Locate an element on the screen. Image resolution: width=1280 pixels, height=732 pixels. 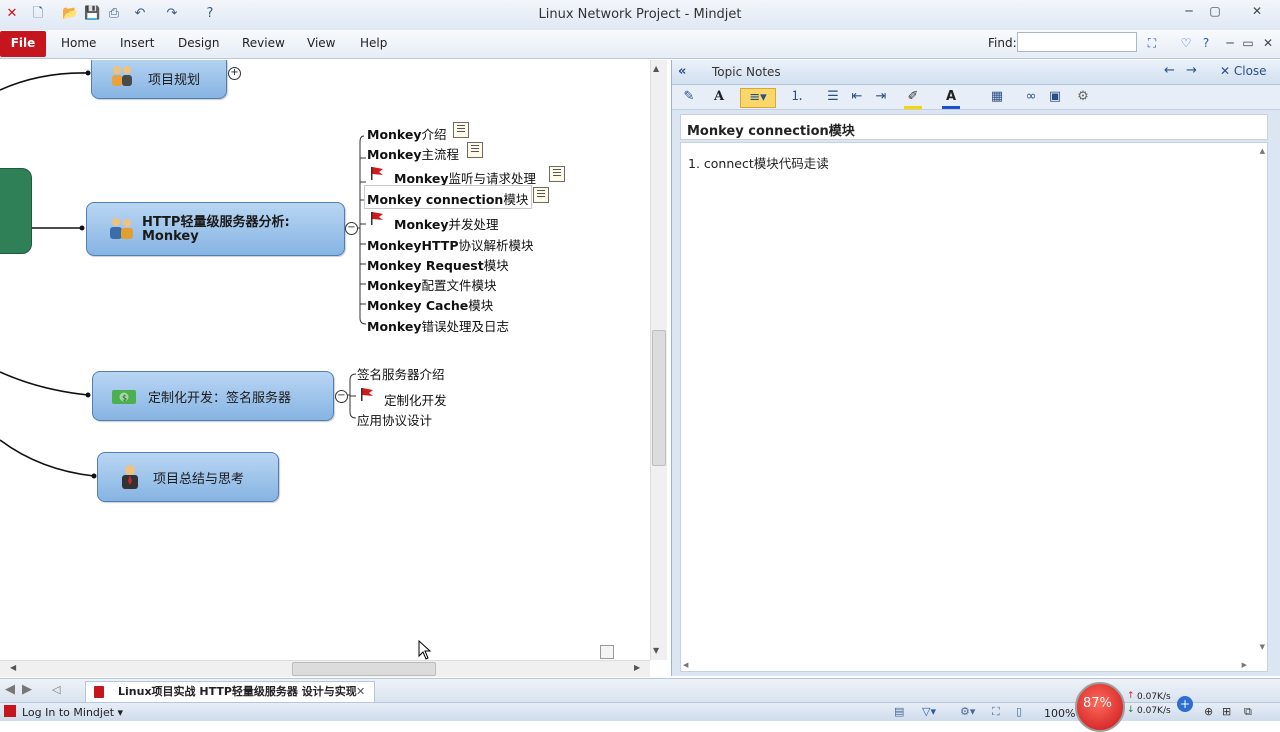
highlight-icon: ✐ is located at coordinates (913, 98).